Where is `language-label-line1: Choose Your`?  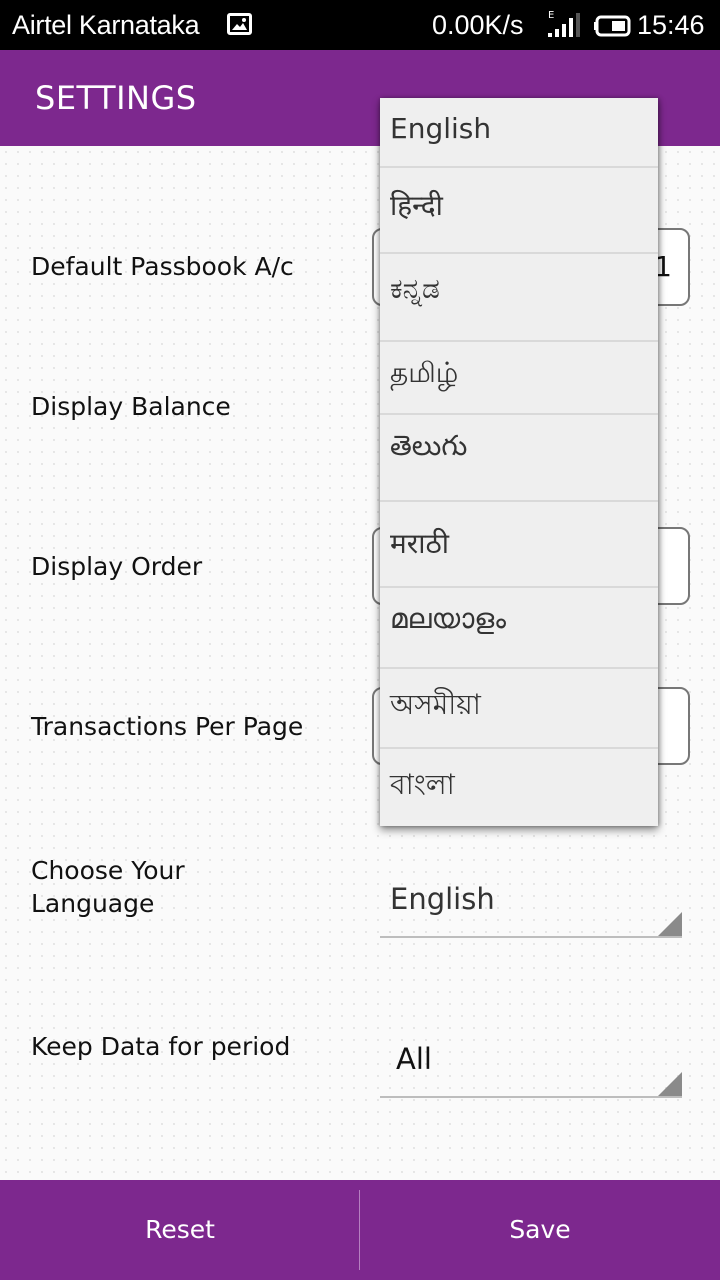
language-label-line1: Choose Your is located at coordinates (108, 870).